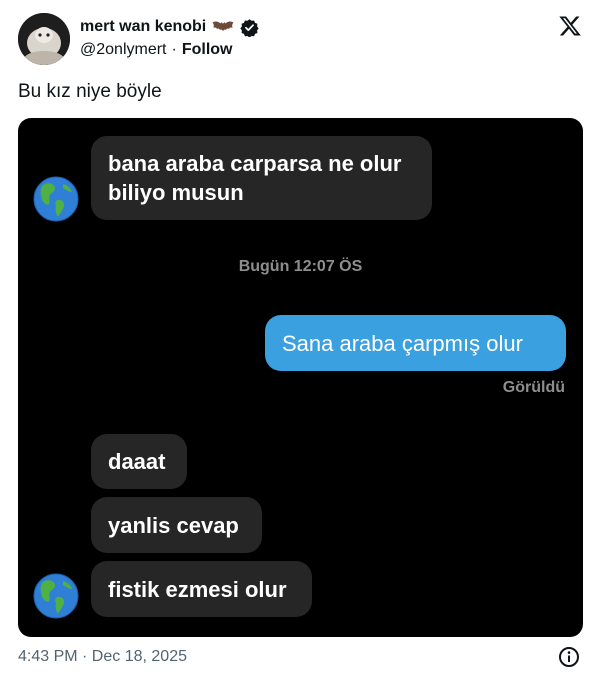 This screenshot has width=600, height=687. Describe the element at coordinates (570, 26) in the screenshot. I see `x-logo-icon` at that location.